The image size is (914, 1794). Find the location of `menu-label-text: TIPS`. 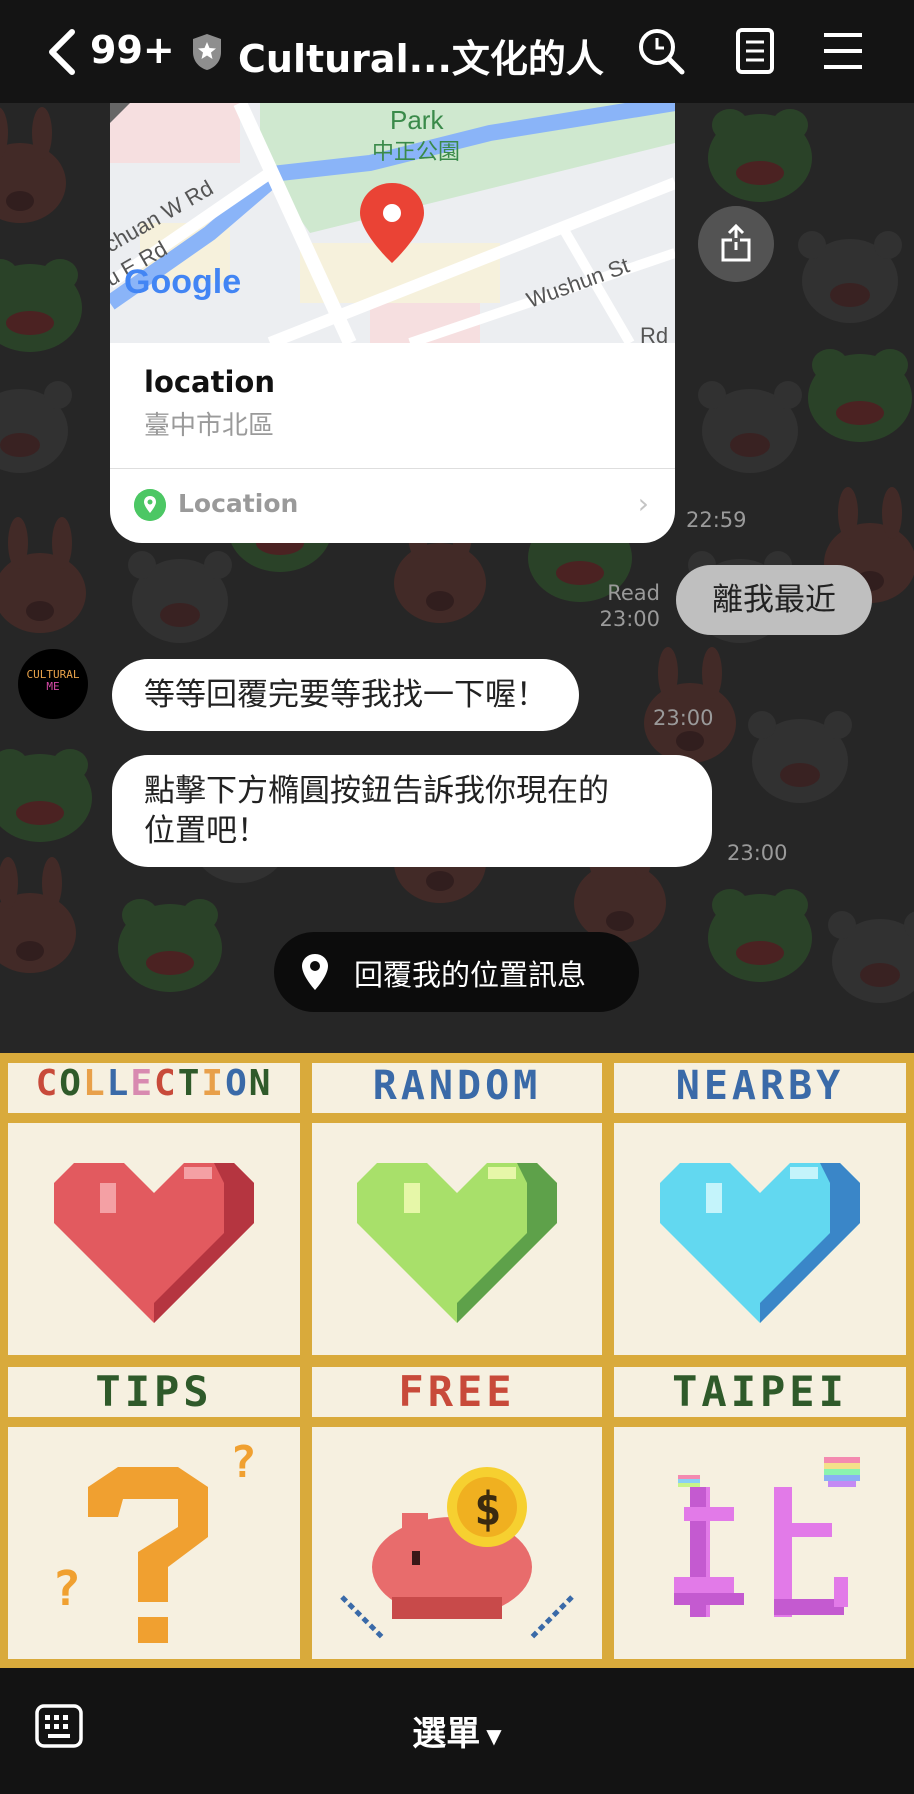

menu-label-text: TIPS is located at coordinates (154, 1391).